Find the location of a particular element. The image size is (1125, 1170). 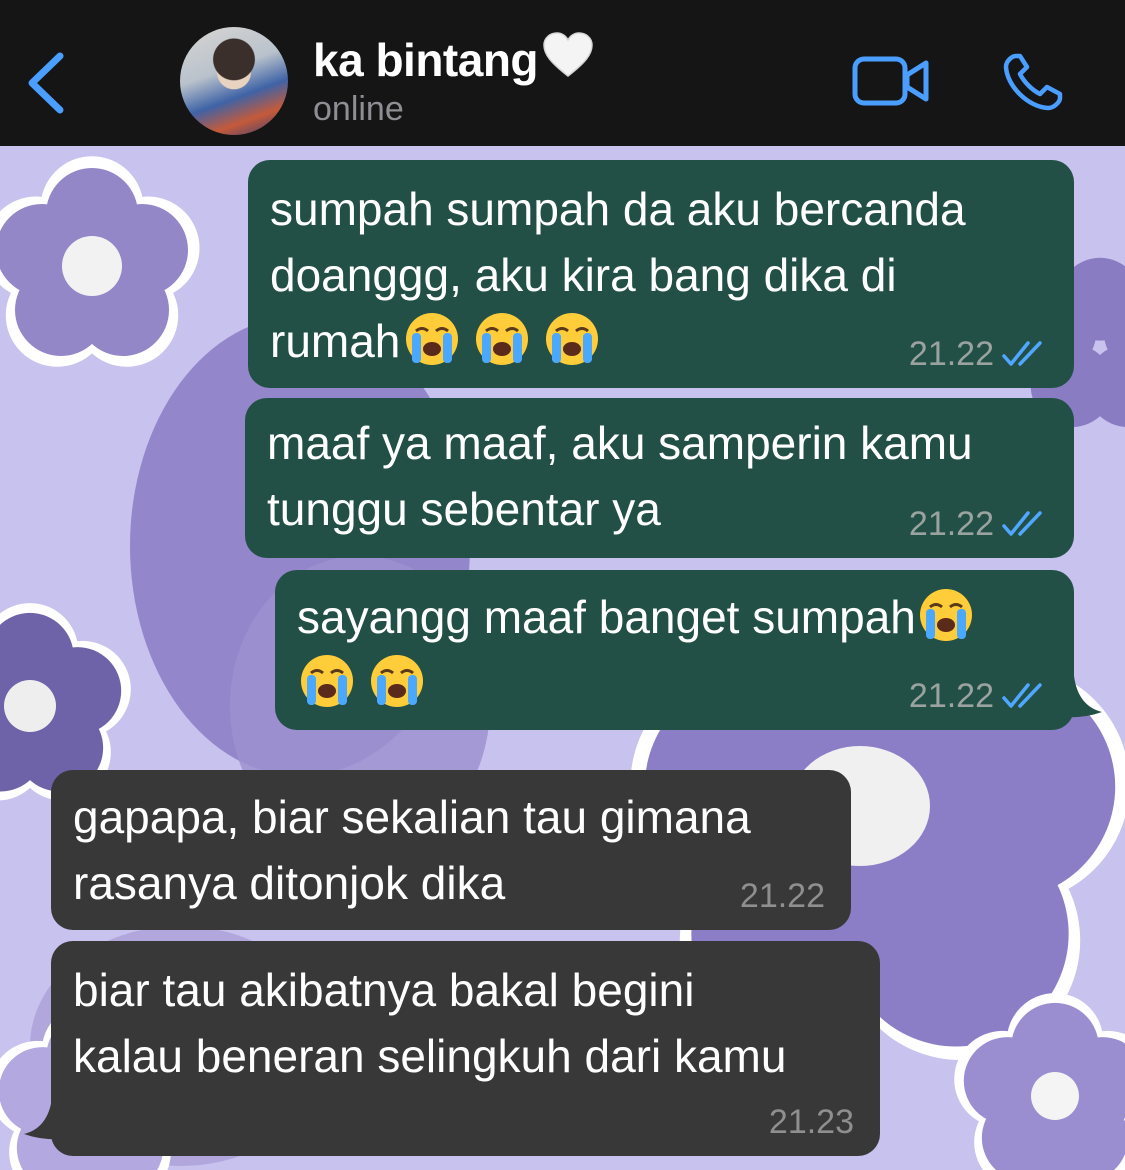

message-time: 21.23 is located at coordinates (811, 1122).